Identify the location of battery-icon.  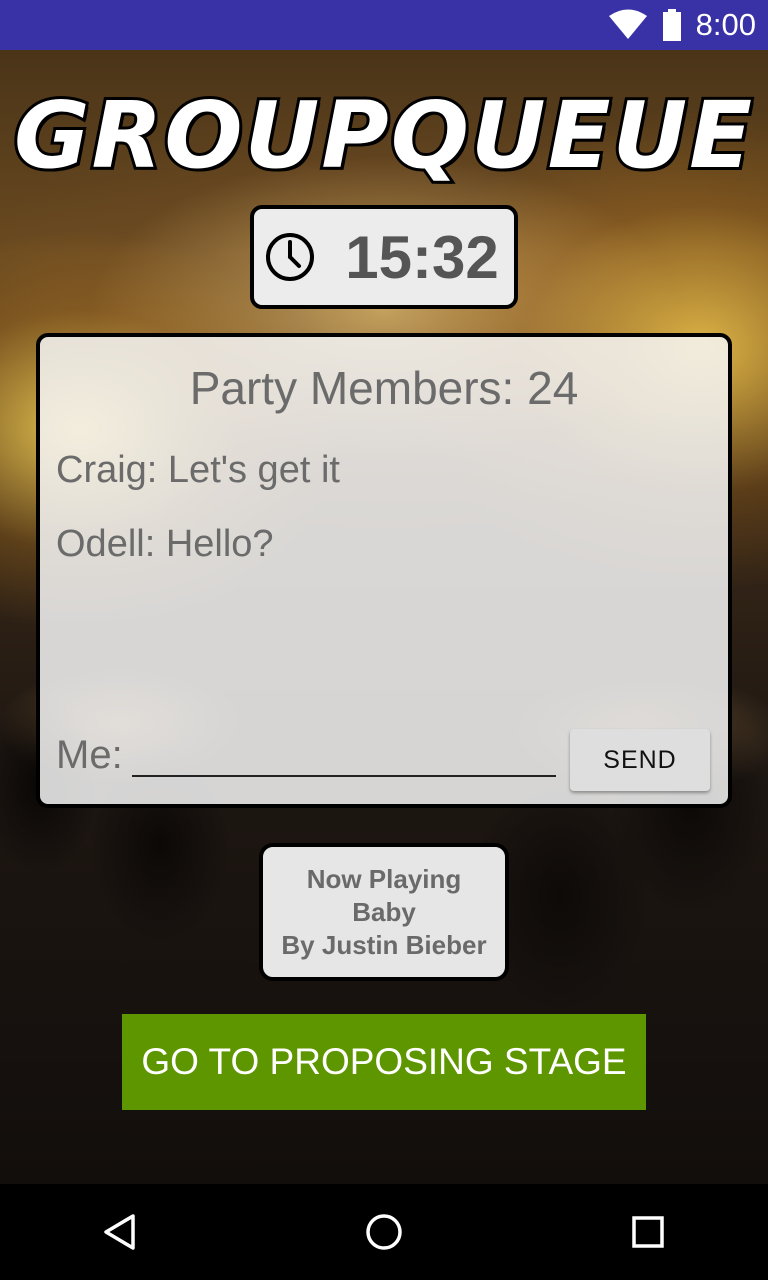
(671, 25).